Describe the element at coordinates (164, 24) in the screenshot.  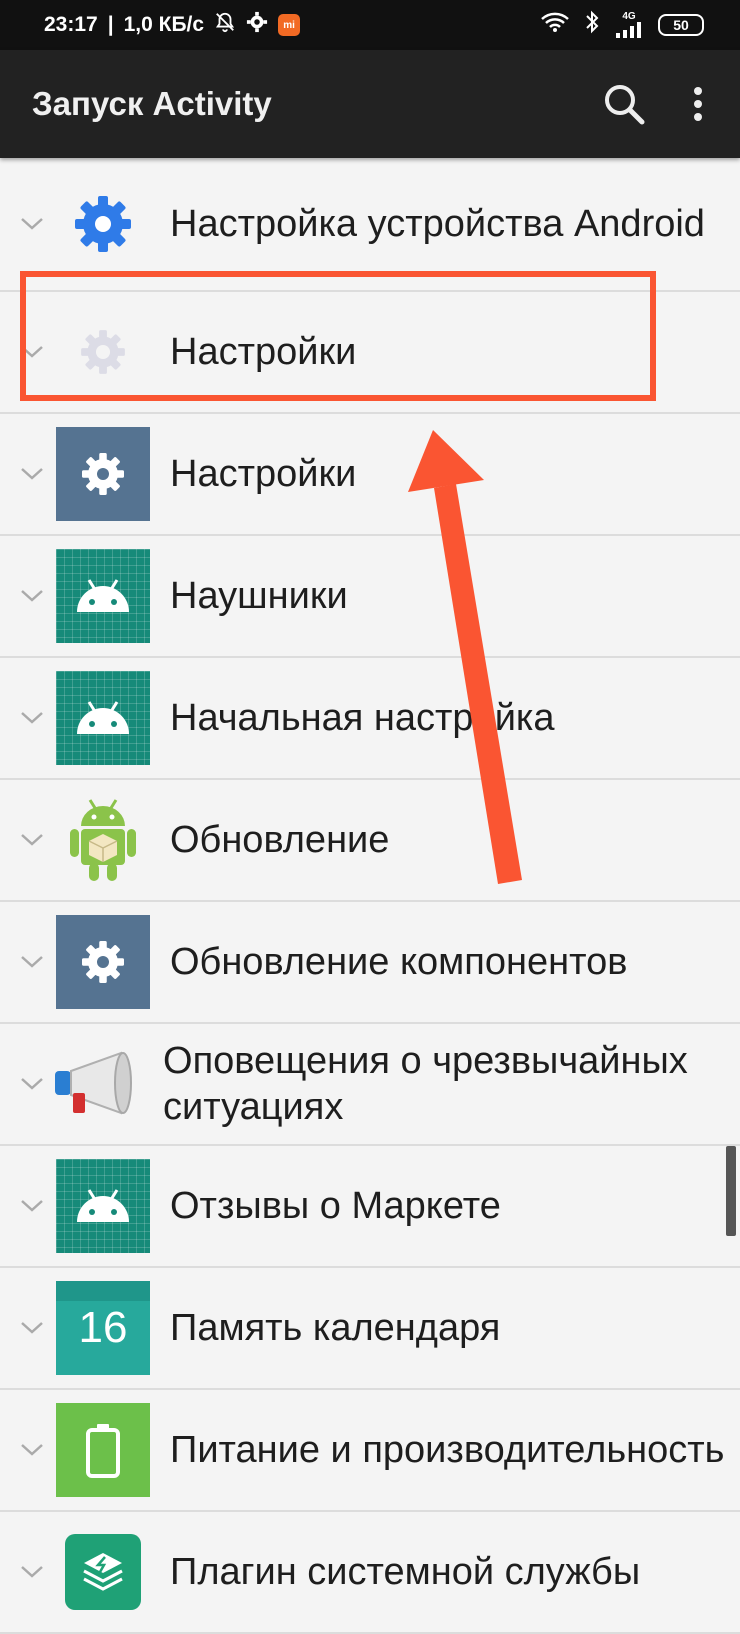
I see `status-speed: 1,0 КБ/с` at that location.